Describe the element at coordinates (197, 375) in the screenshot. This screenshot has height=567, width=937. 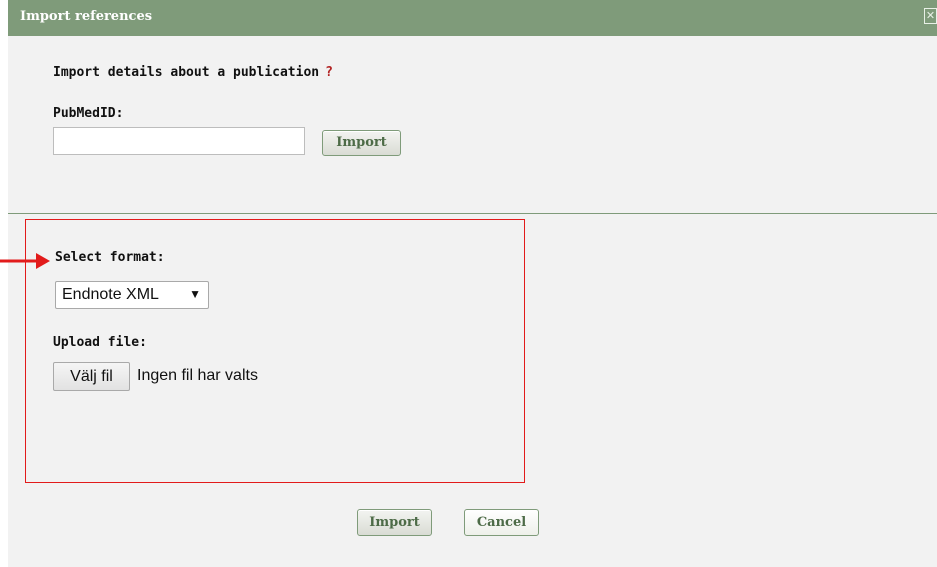
I see `no-file-chosen-text: Ingen fil har valts` at that location.